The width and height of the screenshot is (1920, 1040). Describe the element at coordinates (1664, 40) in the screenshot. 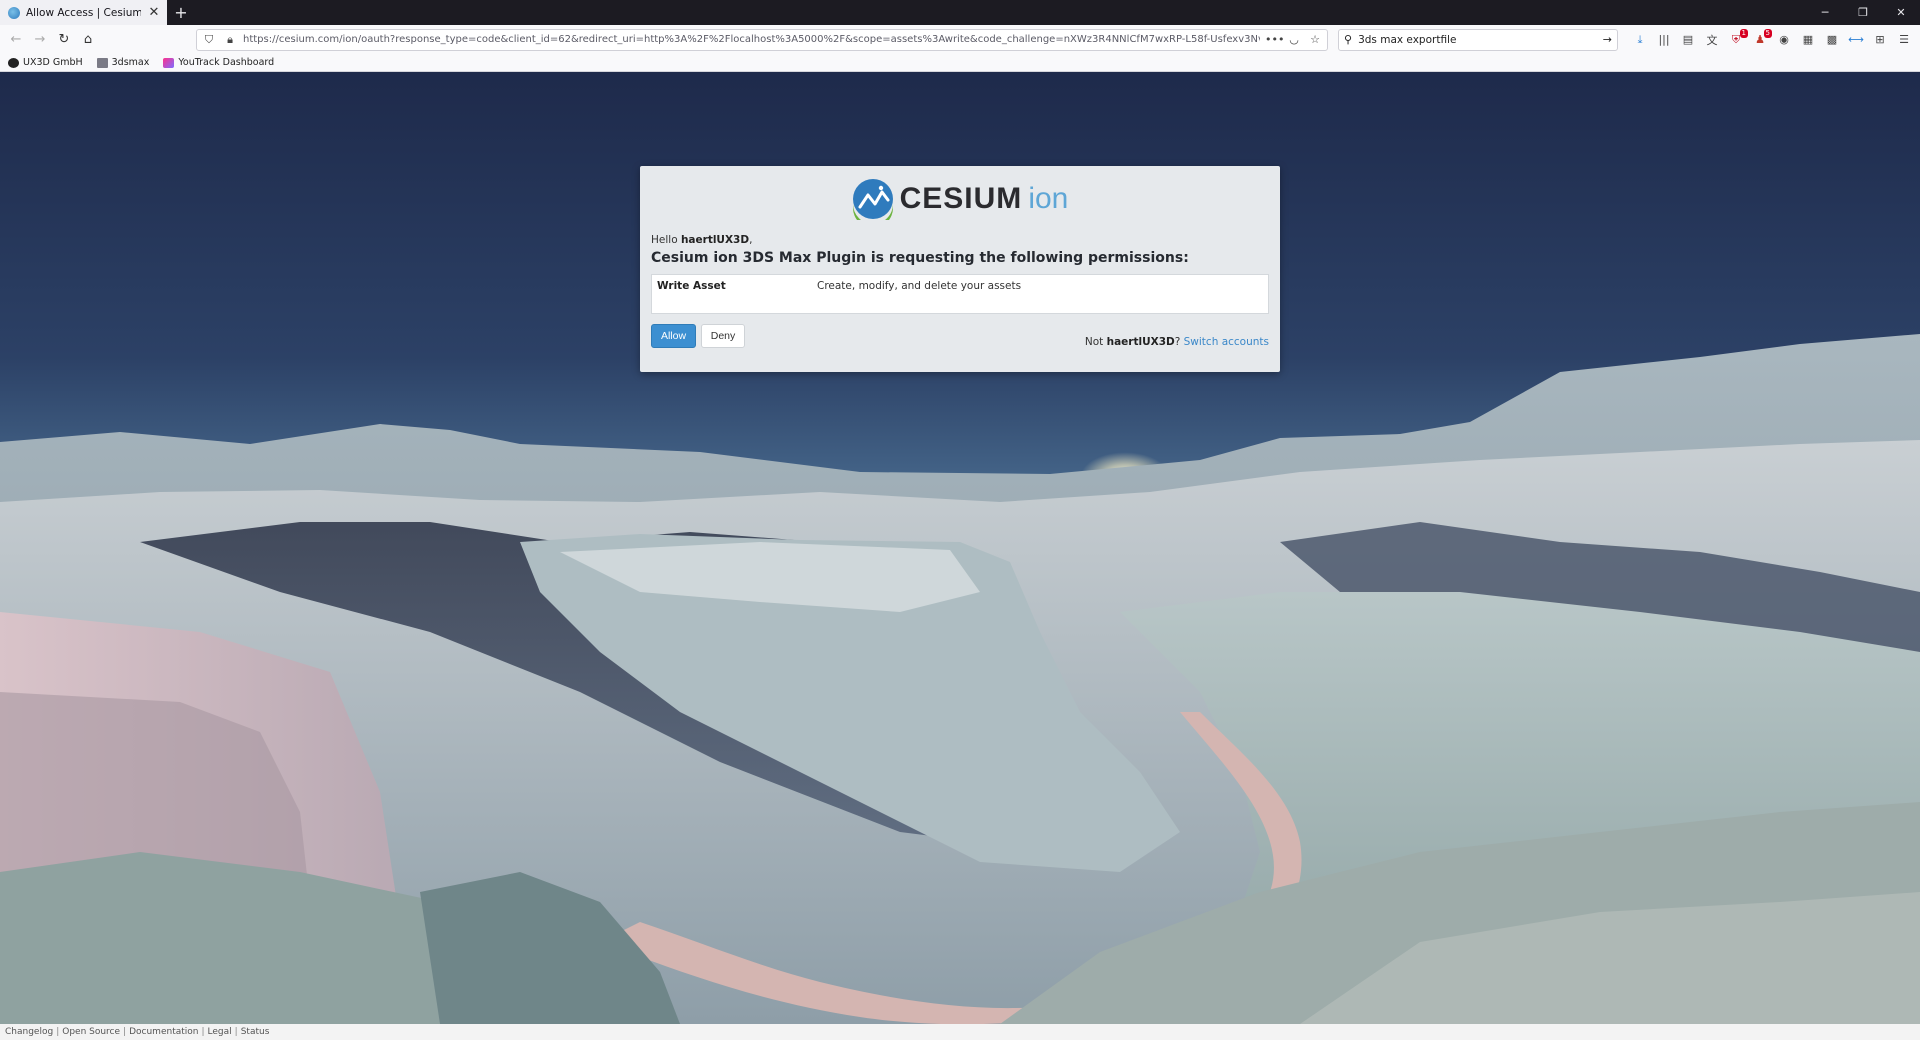

I see `library-icon: |||` at that location.